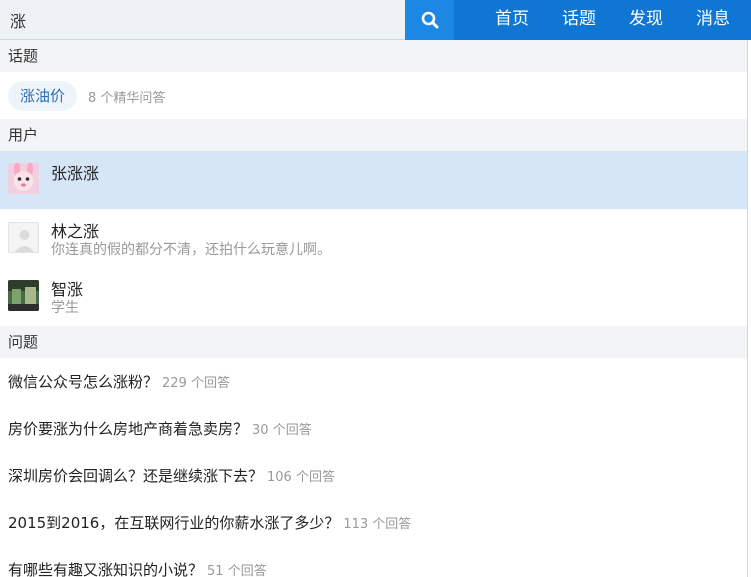 This screenshot has height=577, width=751. I want to click on search-box, so click(202, 20).